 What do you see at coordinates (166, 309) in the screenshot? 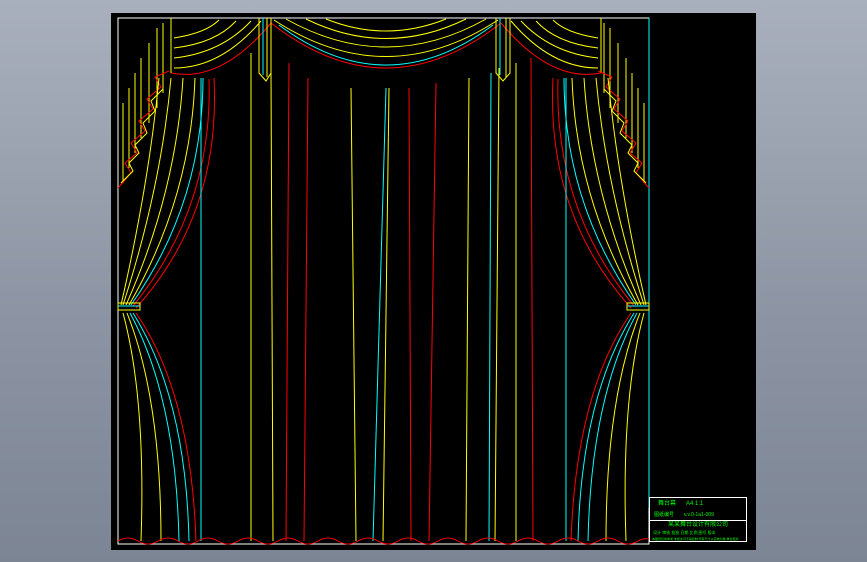
I see `left-curtain-panel` at bounding box center [166, 309].